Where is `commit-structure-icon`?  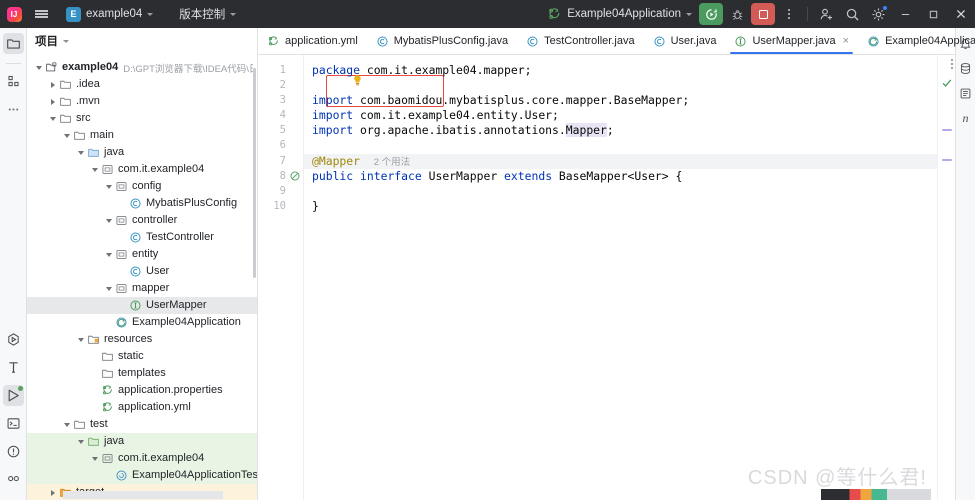
commit-structure-icon is located at coordinates (13, 81).